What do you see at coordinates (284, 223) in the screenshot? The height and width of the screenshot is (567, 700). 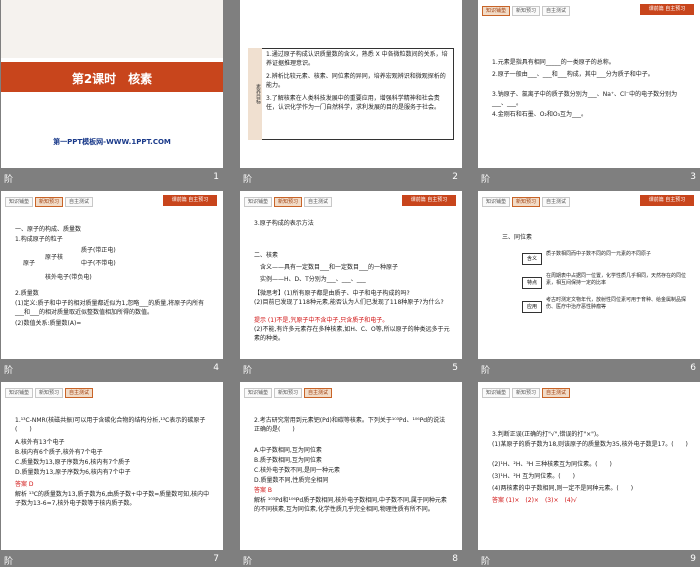 I see `text-line: 3.原子构成的表示方法` at bounding box center [284, 223].